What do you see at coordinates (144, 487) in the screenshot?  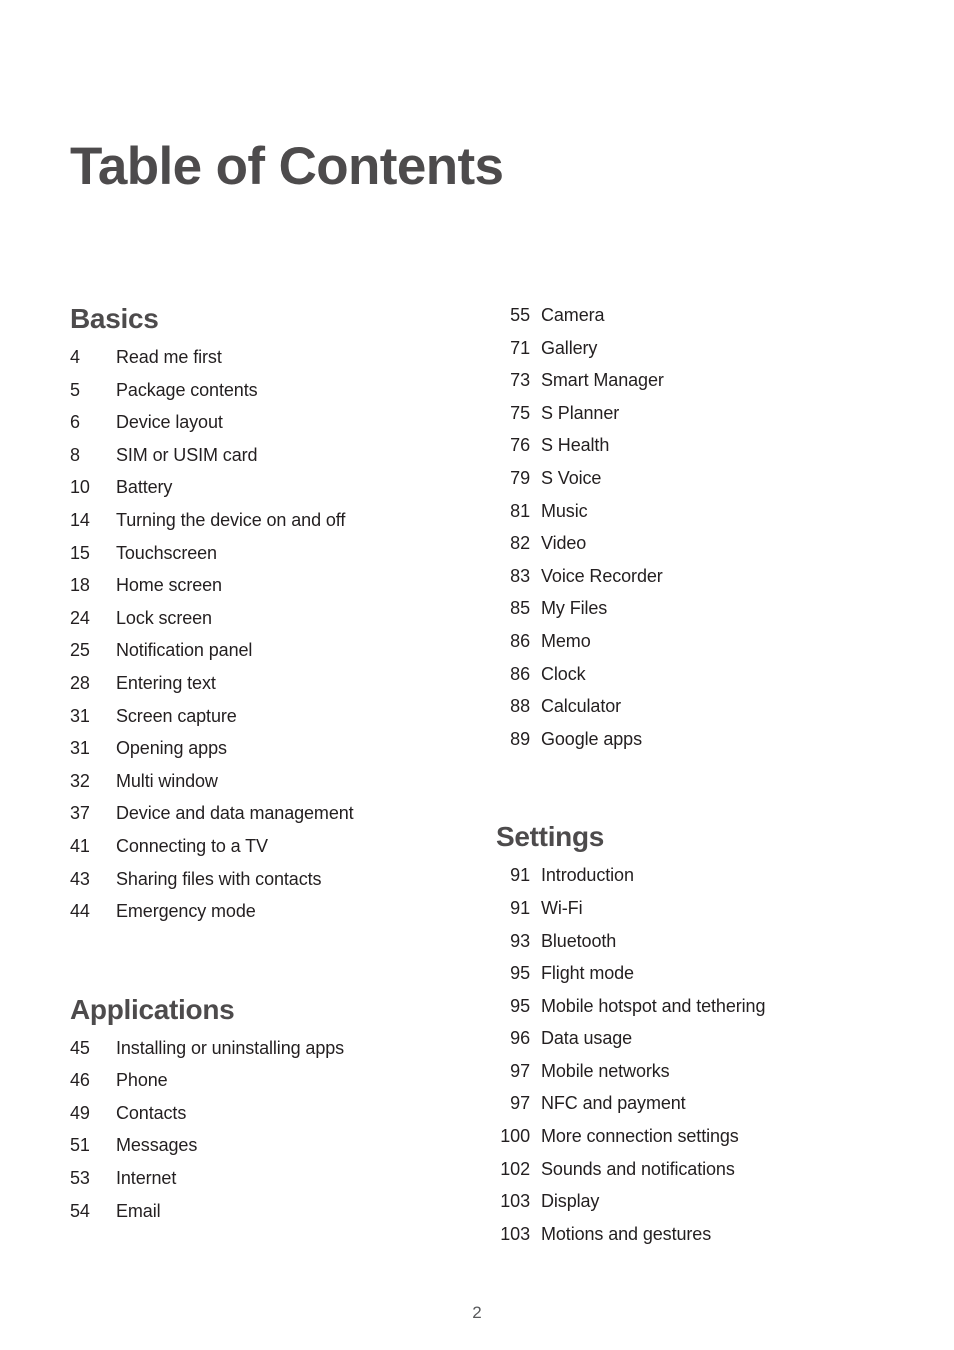 I see `toc-entry-label: Battery` at bounding box center [144, 487].